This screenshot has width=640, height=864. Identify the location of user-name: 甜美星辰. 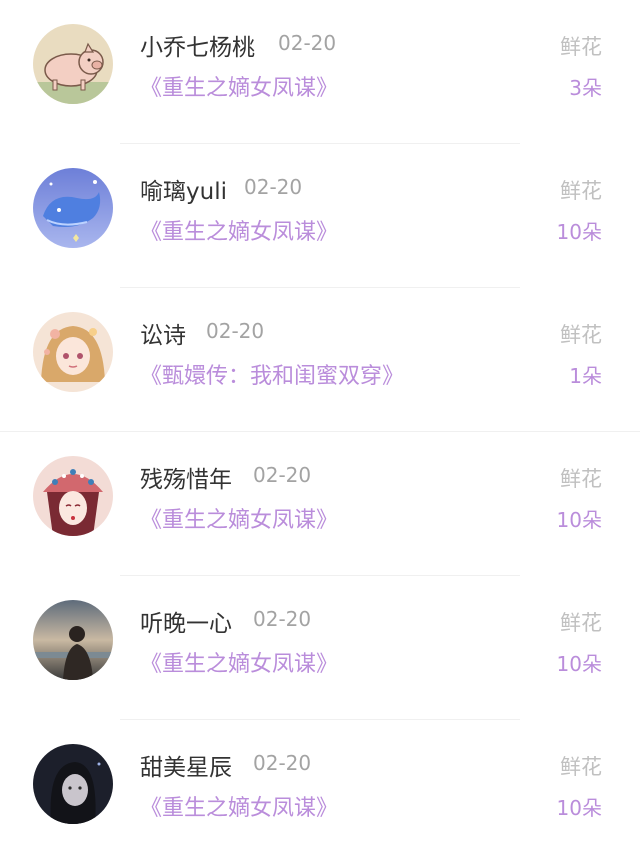
(186, 765).